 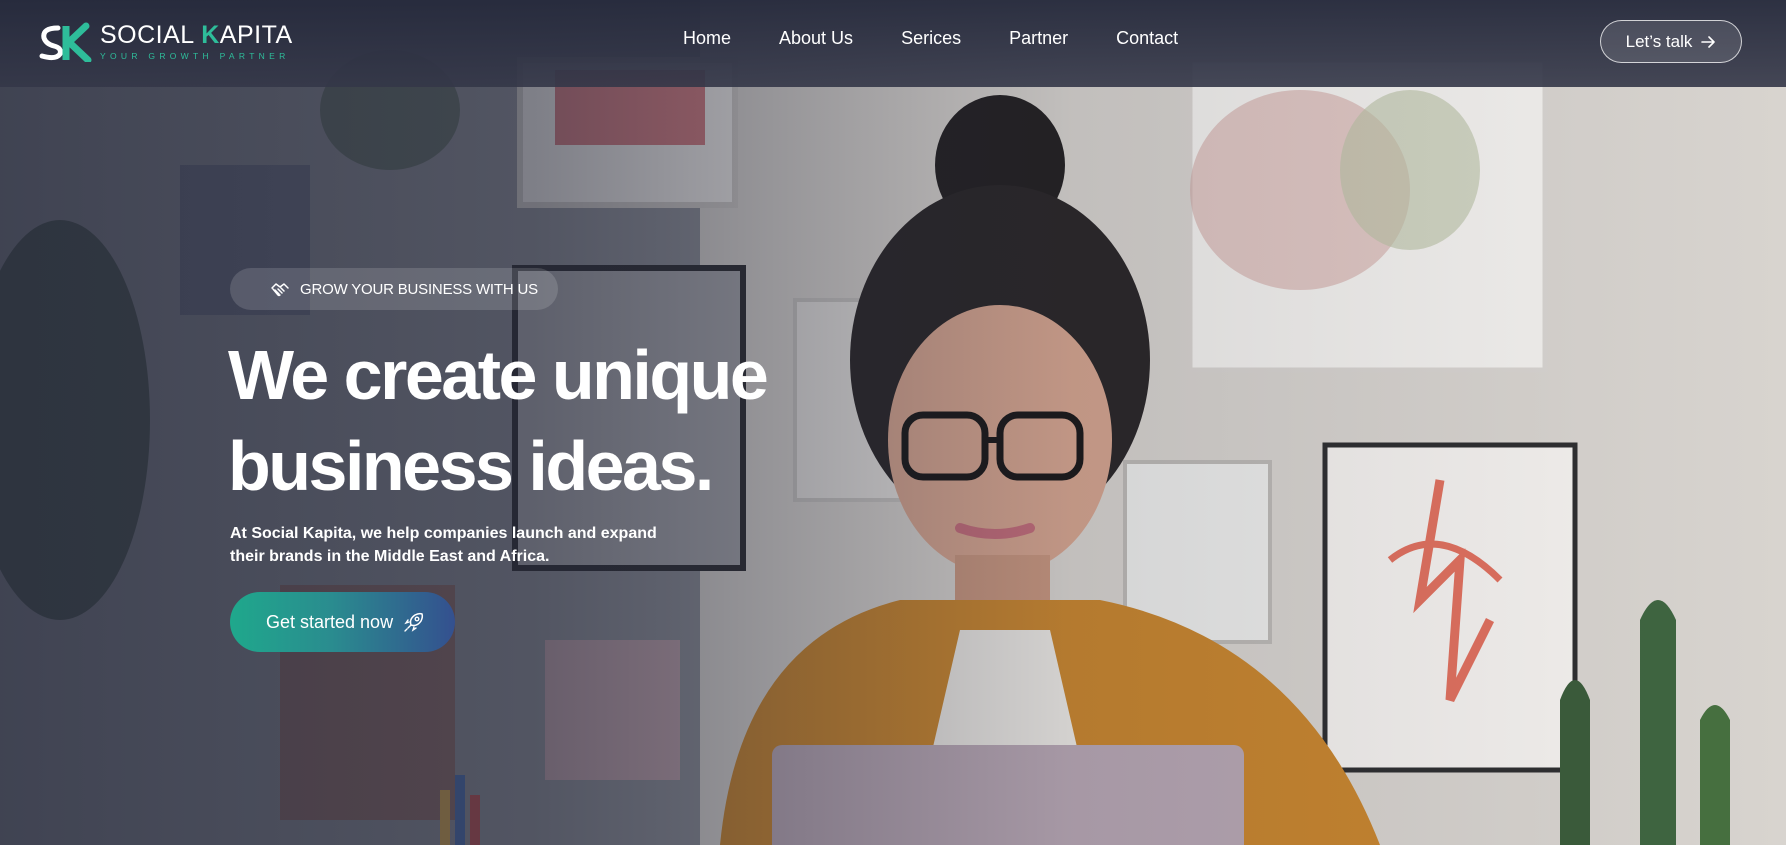 What do you see at coordinates (195, 56) in the screenshot?
I see `brand-tagline: YOUR GROWTH PARTNER` at bounding box center [195, 56].